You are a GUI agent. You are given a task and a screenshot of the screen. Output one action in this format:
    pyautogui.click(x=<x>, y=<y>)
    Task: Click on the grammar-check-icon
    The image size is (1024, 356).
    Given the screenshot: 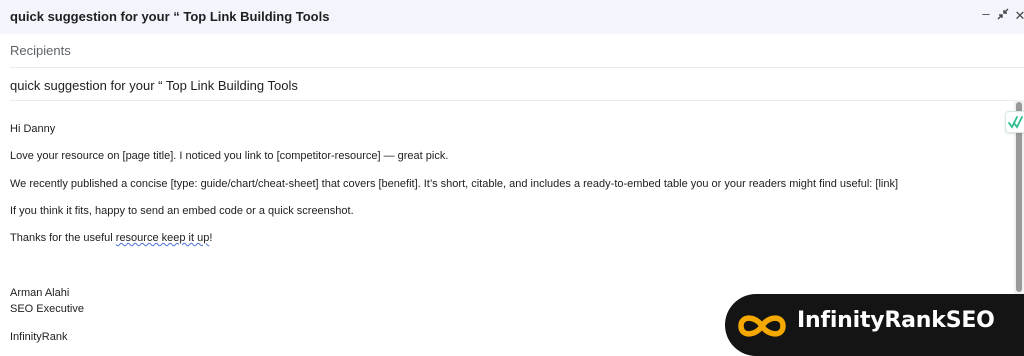 What is the action you would take?
    pyautogui.click(x=1015, y=122)
    